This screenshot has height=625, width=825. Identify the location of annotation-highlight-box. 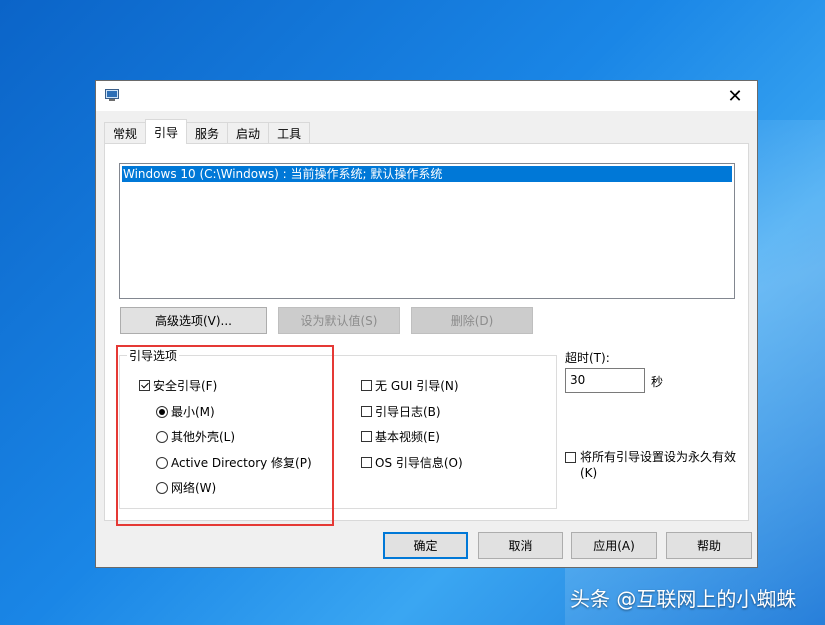
(225, 435).